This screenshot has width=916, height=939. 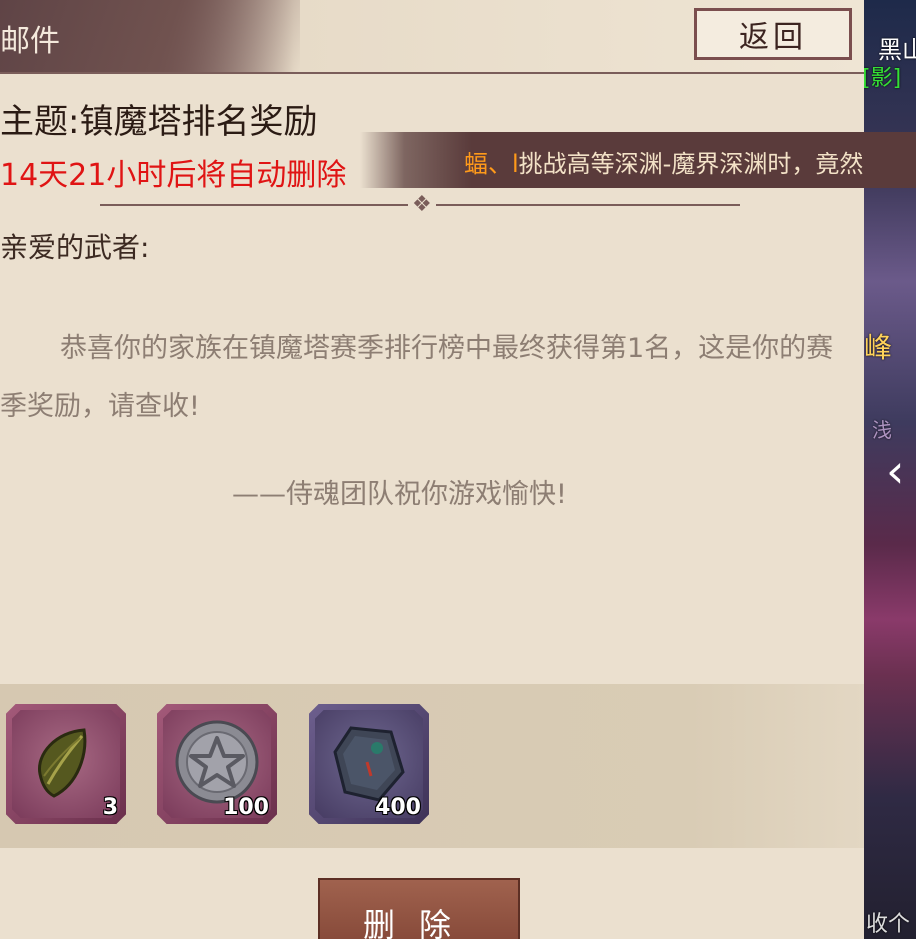 I want to click on attachment-quantity: 400, so click(x=398, y=807).